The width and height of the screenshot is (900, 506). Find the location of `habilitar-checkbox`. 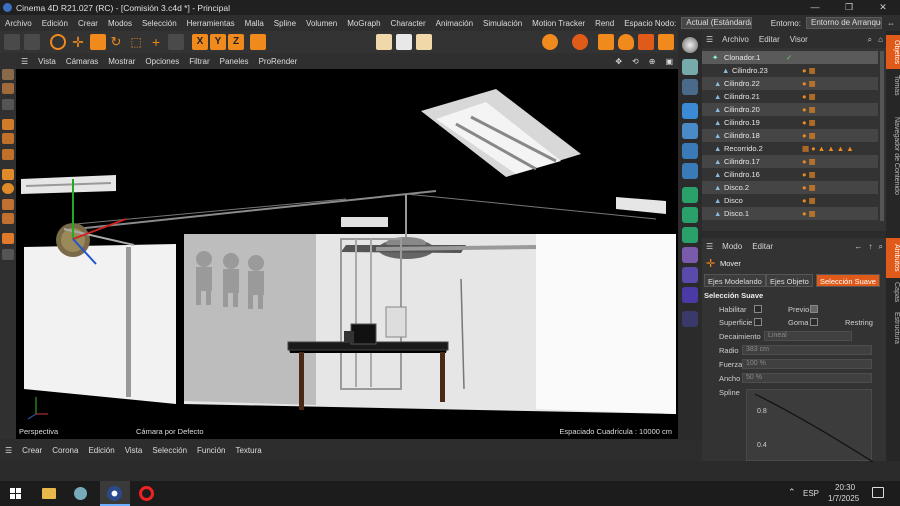

habilitar-checkbox is located at coordinates (758, 309).